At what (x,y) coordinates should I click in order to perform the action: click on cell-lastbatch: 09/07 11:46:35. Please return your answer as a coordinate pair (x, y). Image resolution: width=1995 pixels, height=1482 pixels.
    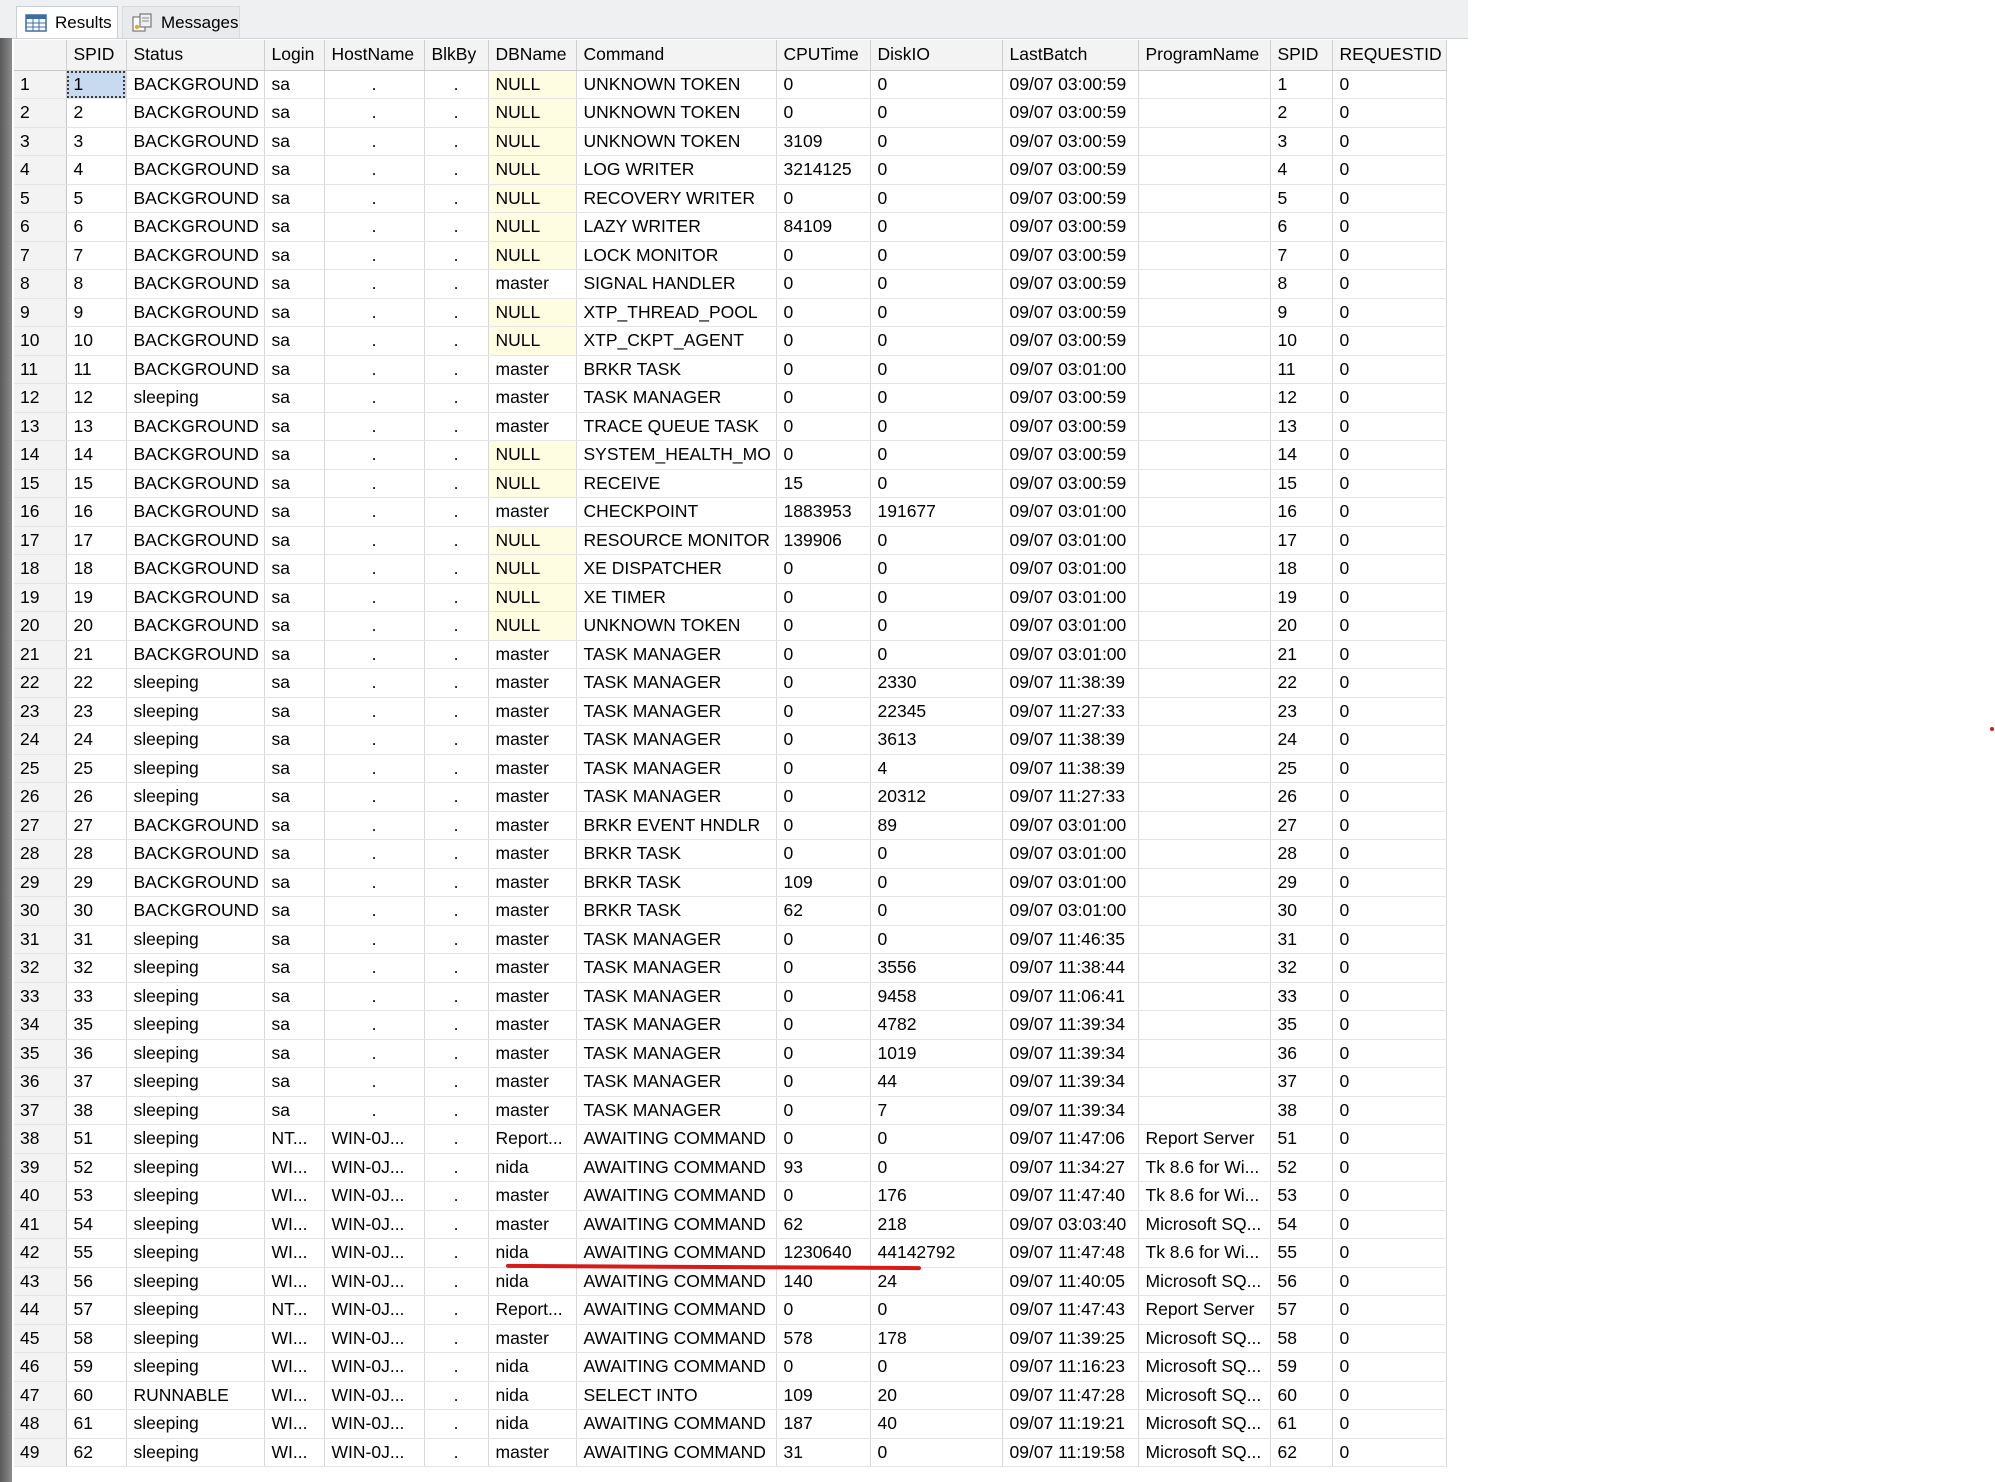
    Looking at the image, I should click on (1070, 939).